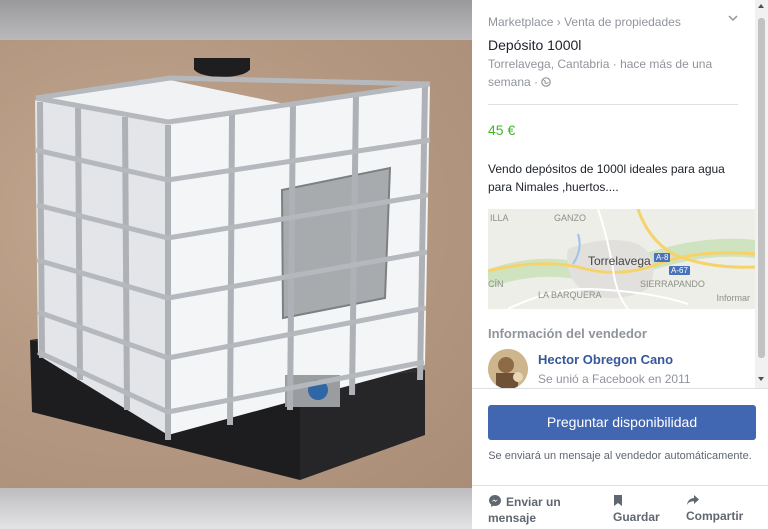 This screenshot has width=768, height=529. Describe the element at coordinates (502, 130) in the screenshot. I see `listing-price: 45 €` at that location.